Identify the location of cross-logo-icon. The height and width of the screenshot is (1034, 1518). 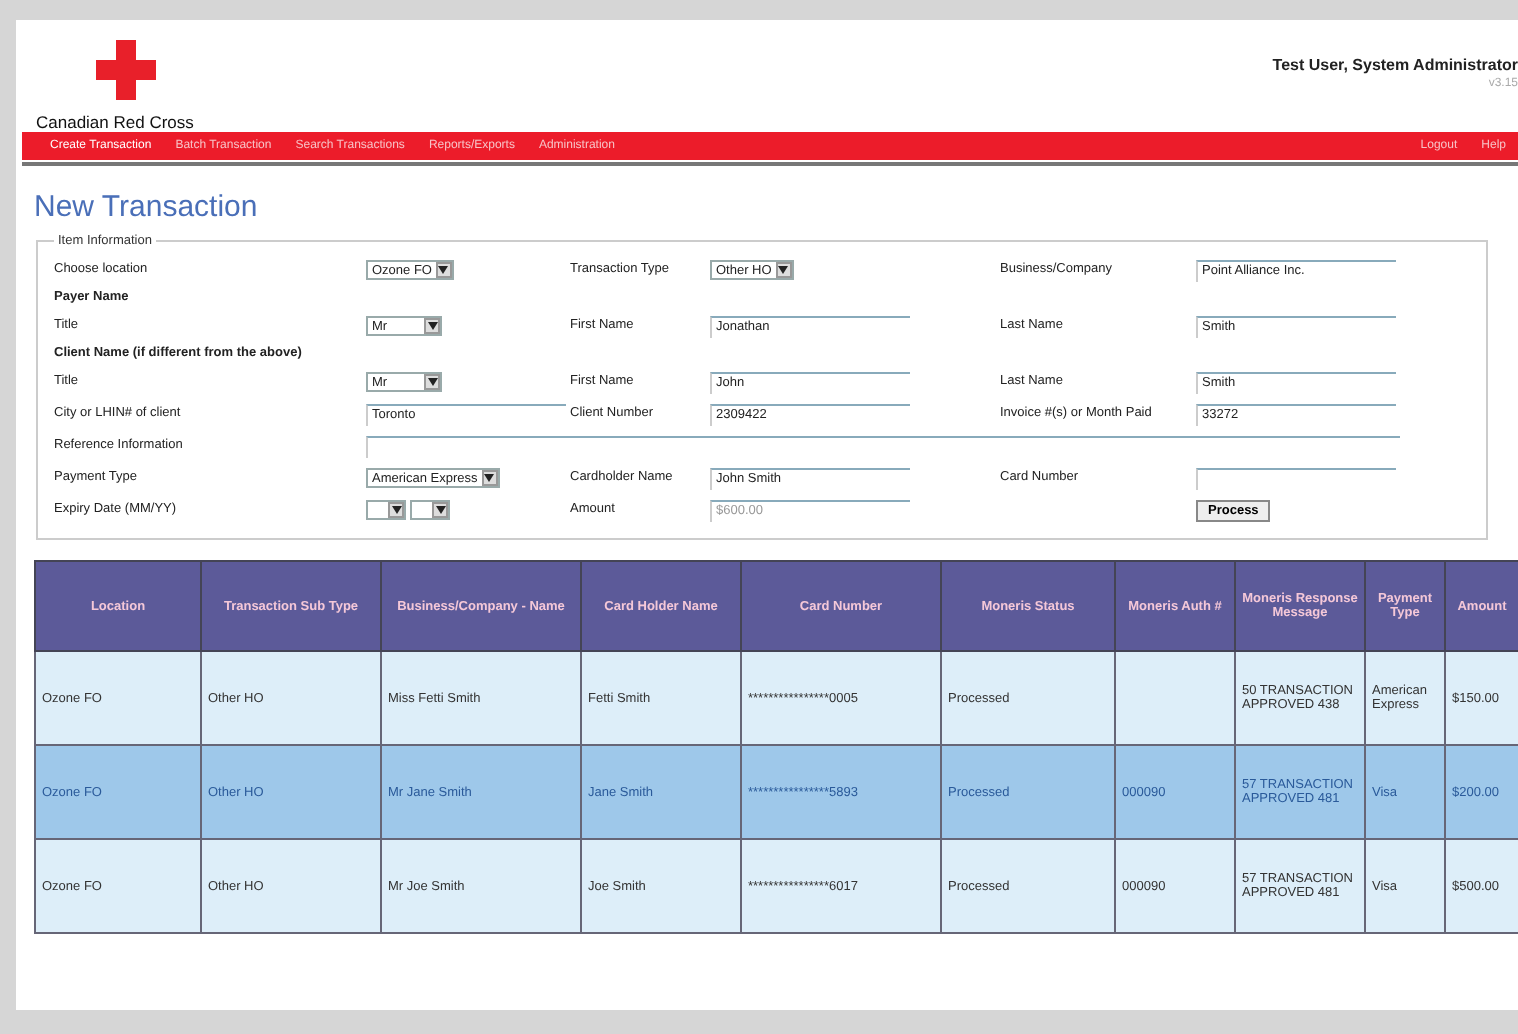
(126, 70).